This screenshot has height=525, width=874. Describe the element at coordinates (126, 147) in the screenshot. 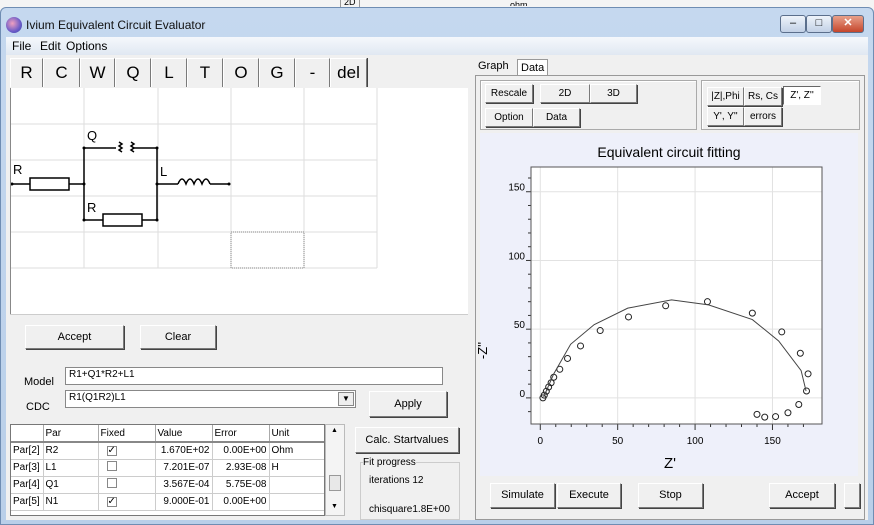

I see `cpe-q` at that location.